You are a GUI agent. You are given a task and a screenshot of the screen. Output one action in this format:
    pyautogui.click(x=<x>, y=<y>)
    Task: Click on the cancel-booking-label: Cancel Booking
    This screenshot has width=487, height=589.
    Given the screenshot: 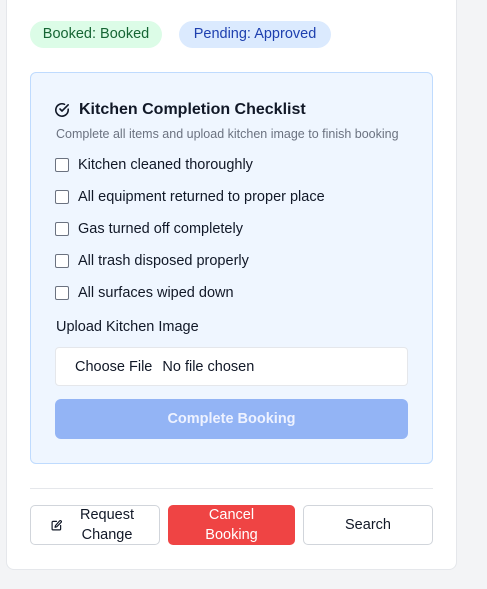 What is the action you would take?
    pyautogui.click(x=231, y=525)
    